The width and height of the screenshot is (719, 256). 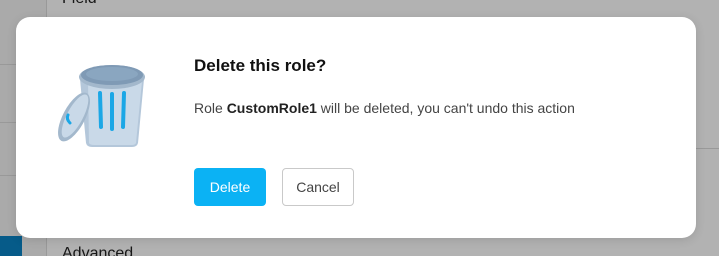 I want to click on message-prefix: Role, so click(x=210, y=108).